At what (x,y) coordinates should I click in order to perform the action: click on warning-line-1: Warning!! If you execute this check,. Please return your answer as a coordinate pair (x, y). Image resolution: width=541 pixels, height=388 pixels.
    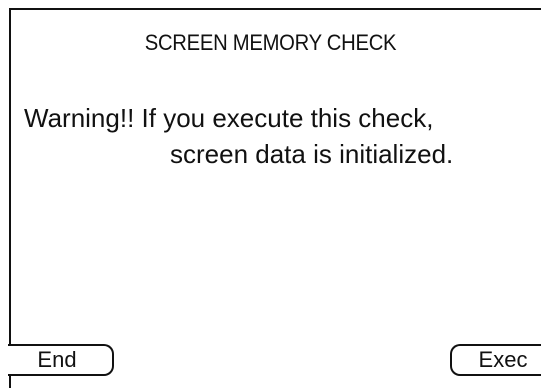
    Looking at the image, I should click on (229, 118).